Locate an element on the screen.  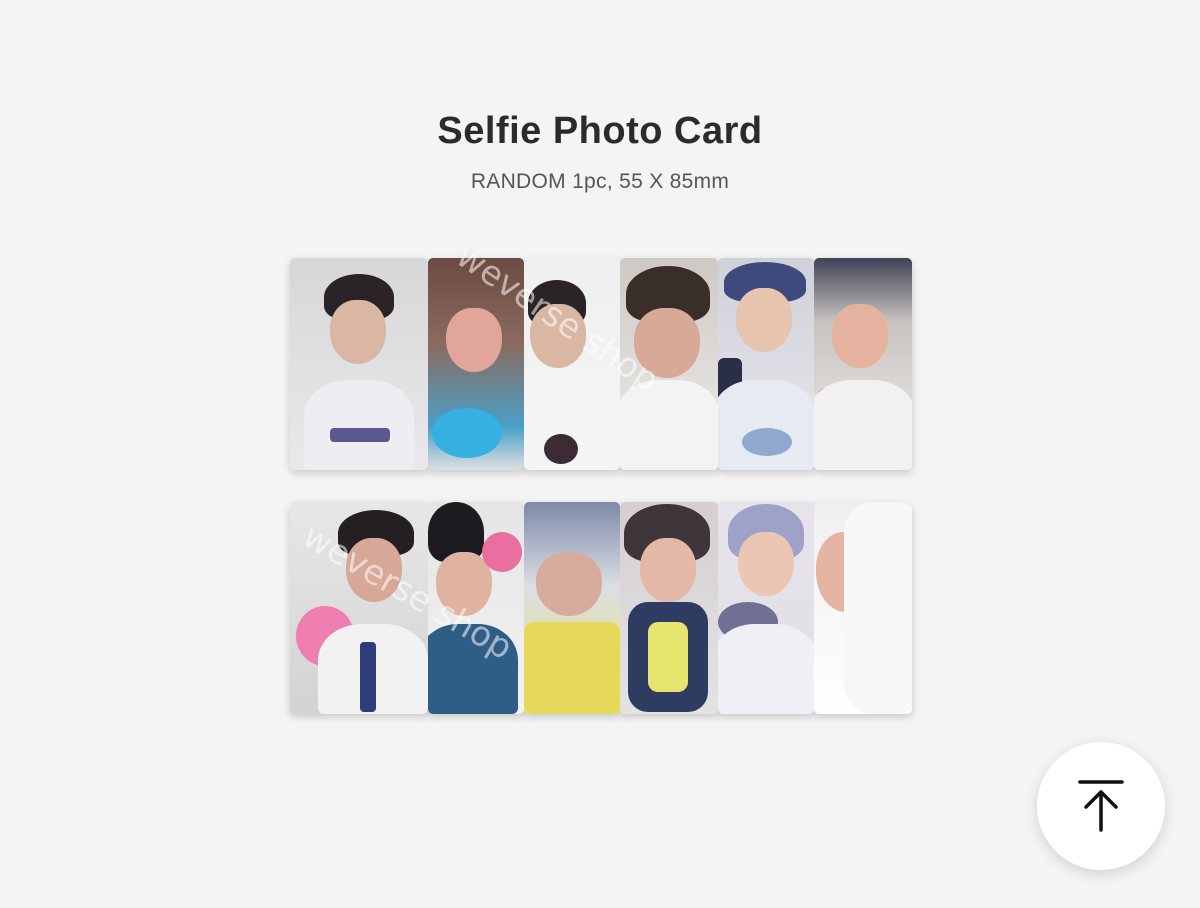
photo-card-row-2: weverse shop is located at coordinates (601, 608).